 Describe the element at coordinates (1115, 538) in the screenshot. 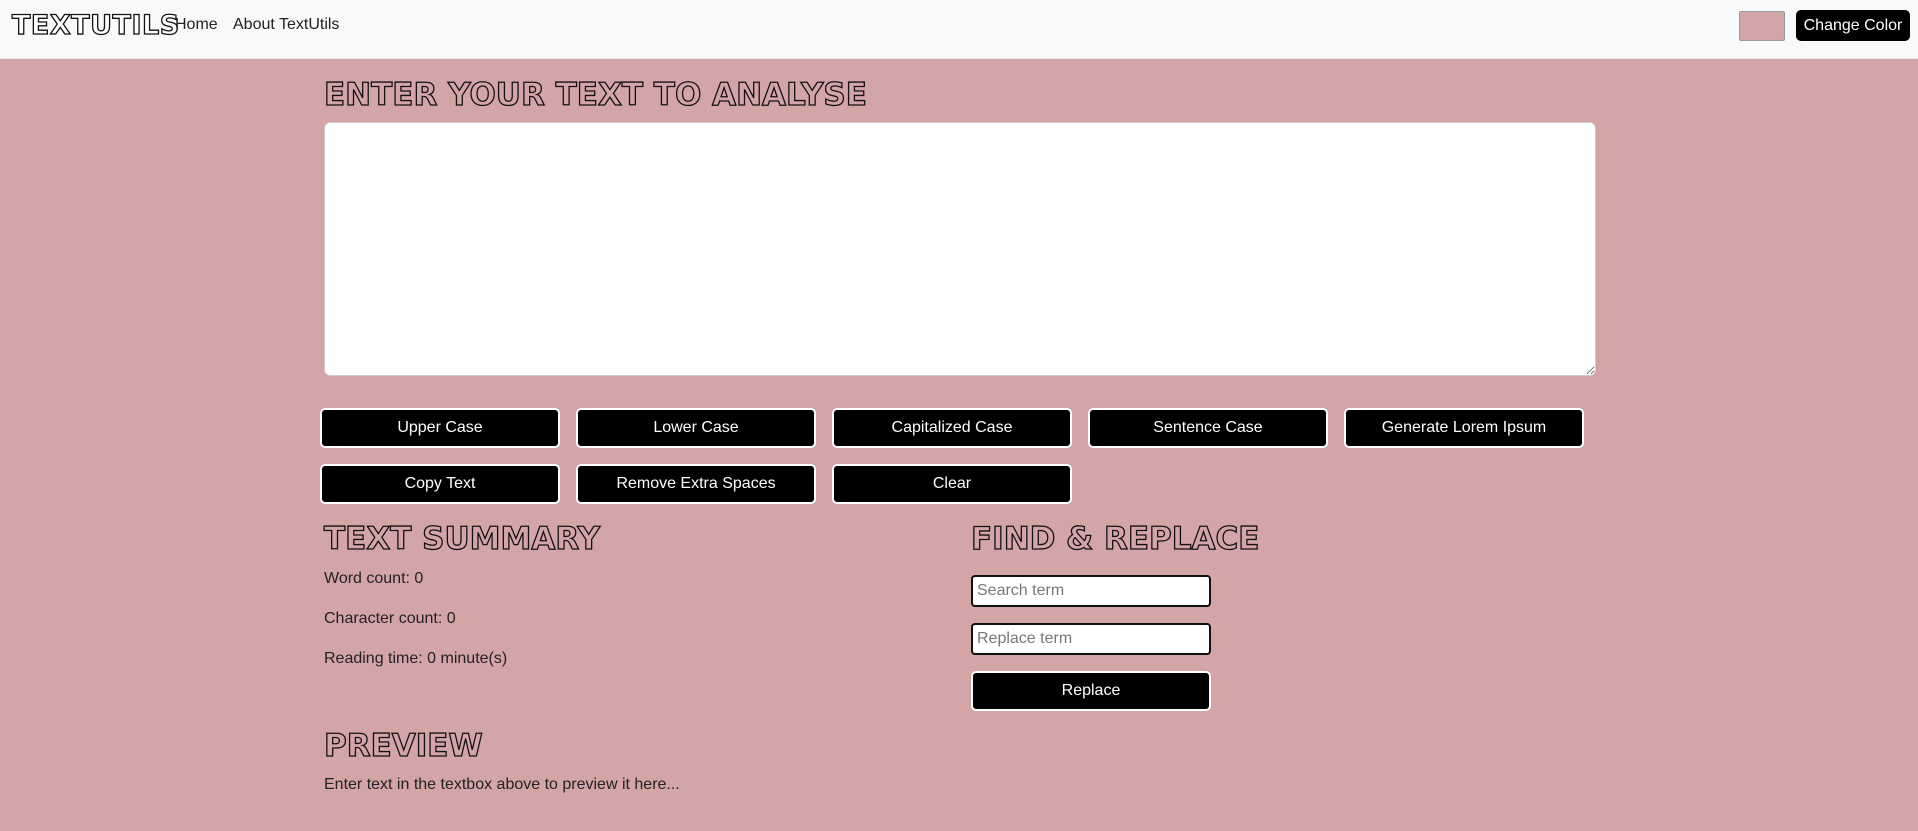

I see `find-replace-heading: FIND & REPLACE` at that location.